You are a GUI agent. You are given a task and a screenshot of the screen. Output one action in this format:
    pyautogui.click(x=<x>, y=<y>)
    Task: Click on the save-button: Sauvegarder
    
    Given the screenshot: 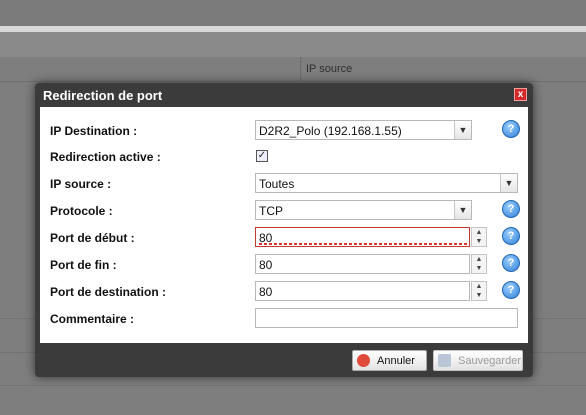 What is the action you would take?
    pyautogui.click(x=478, y=360)
    